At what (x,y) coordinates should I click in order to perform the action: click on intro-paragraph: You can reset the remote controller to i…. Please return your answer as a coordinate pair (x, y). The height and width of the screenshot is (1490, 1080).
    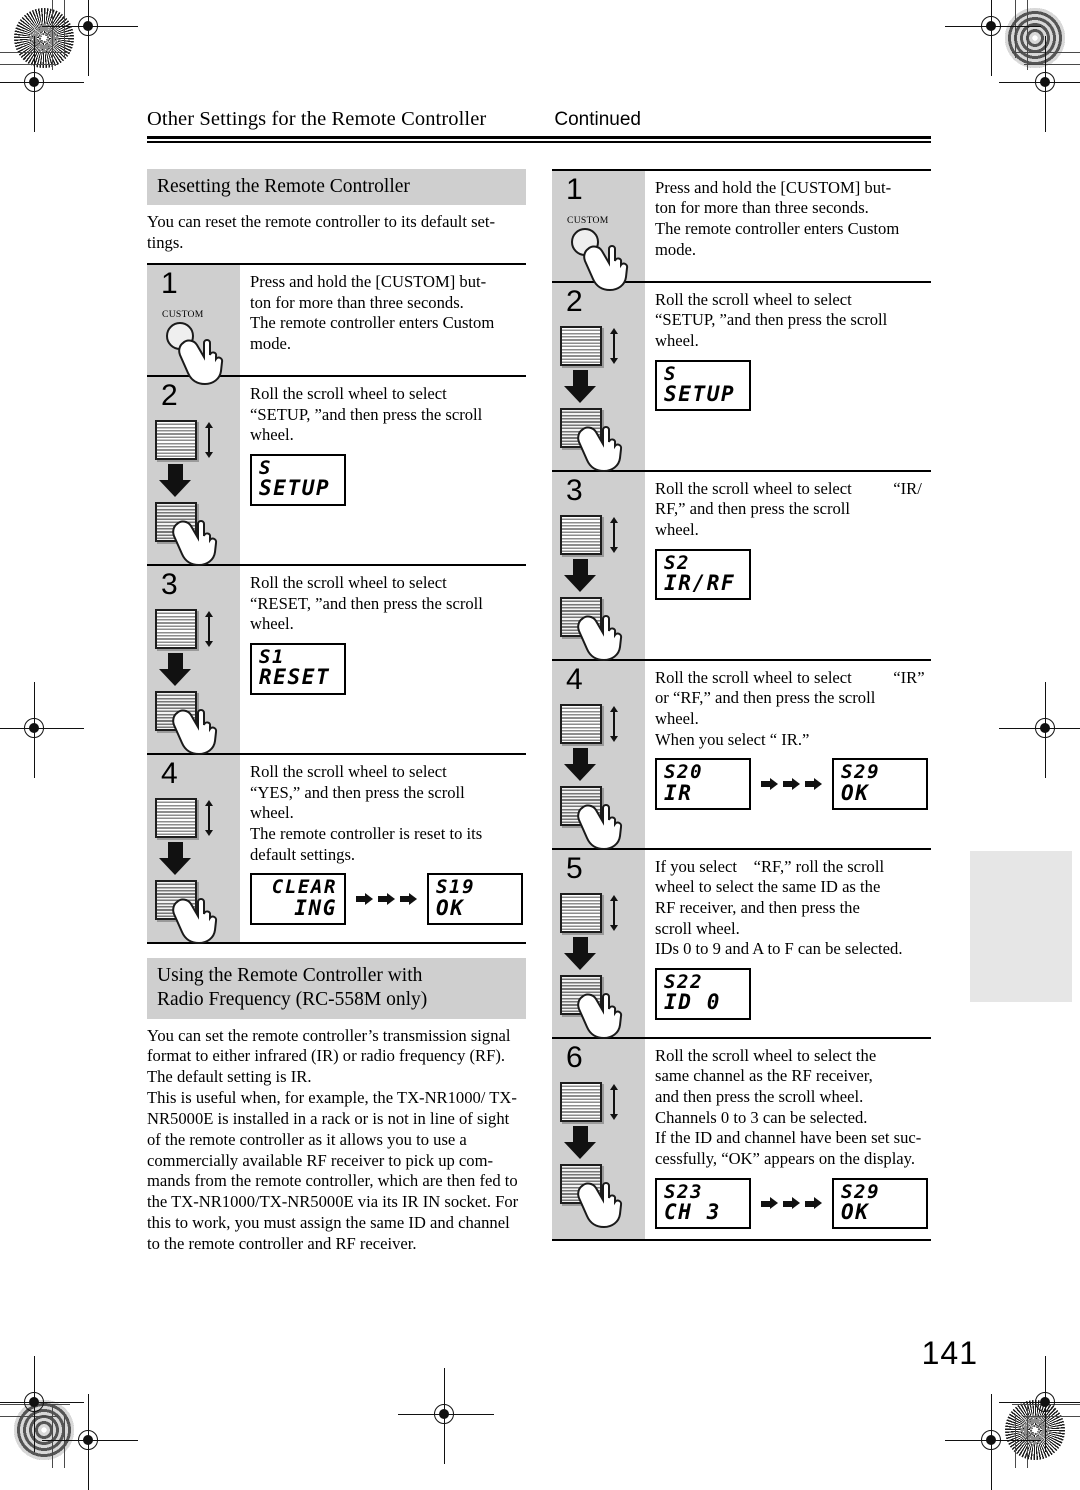
    Looking at the image, I should click on (321, 232).